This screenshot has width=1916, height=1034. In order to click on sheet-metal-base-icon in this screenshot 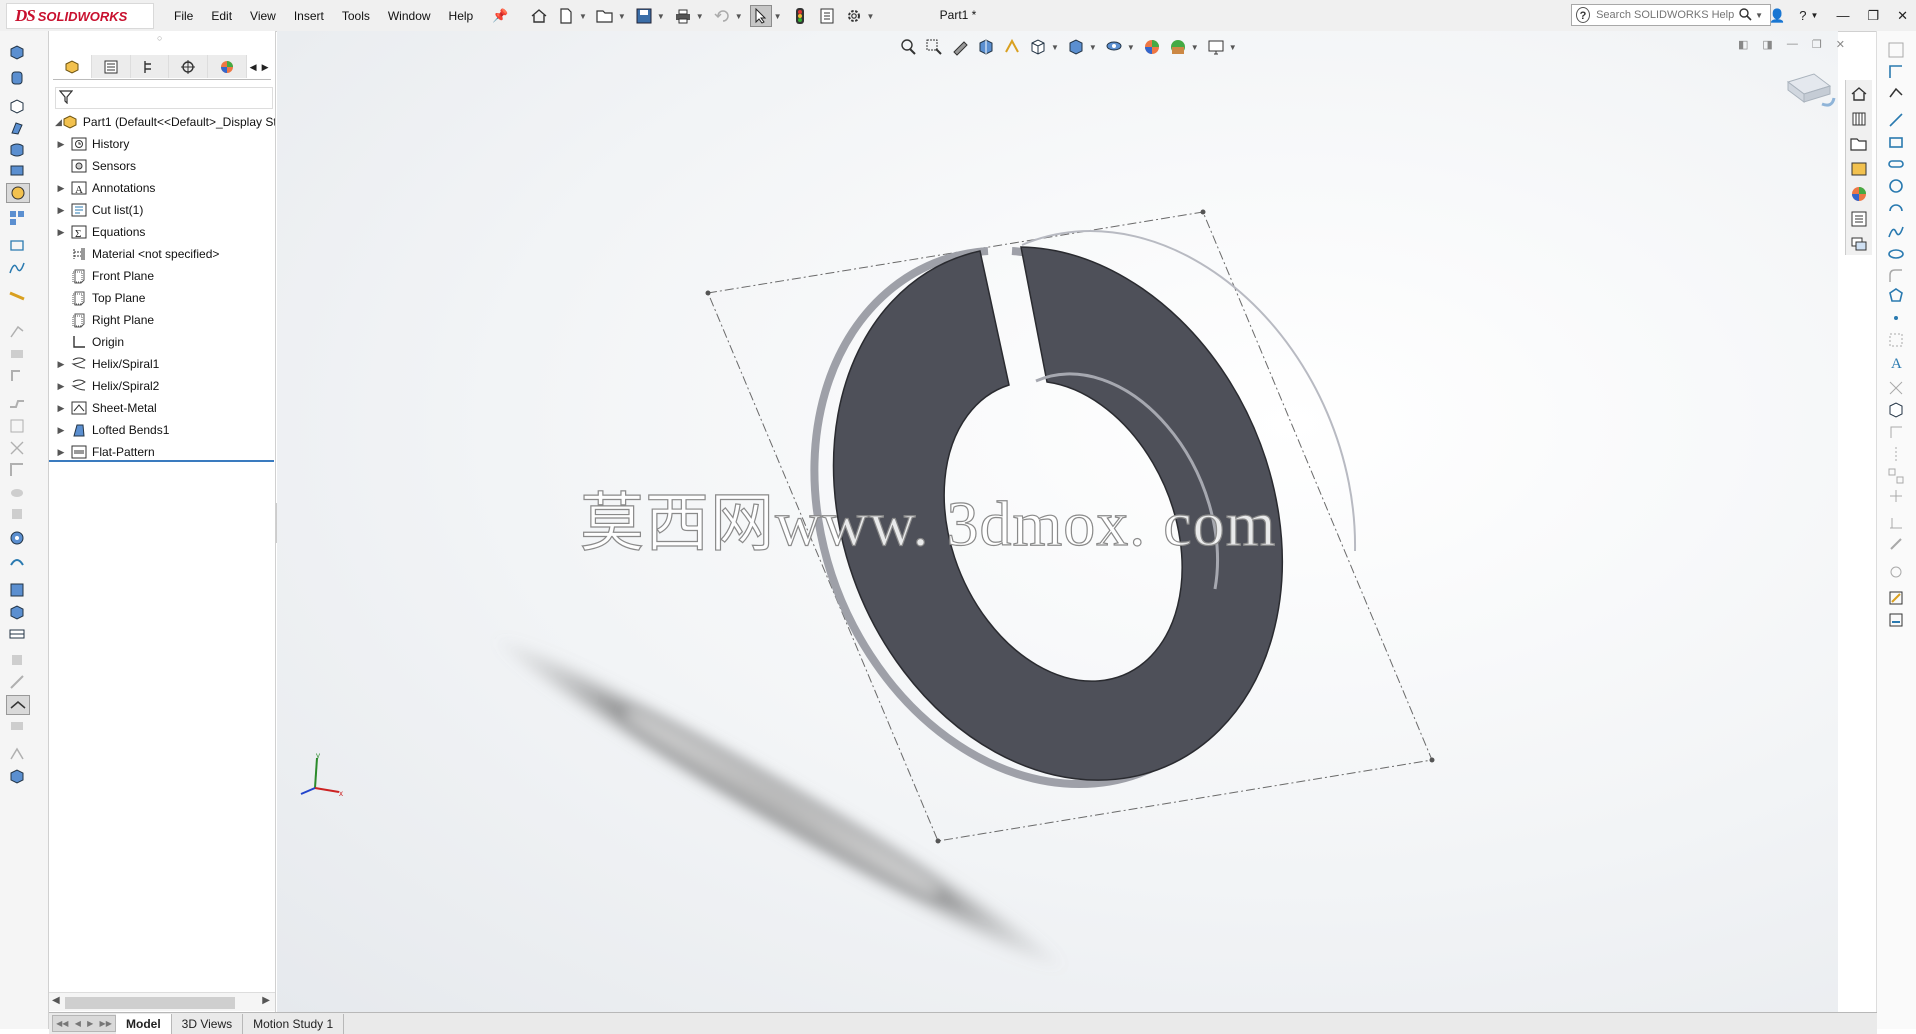, I will do `click(18, 193)`.